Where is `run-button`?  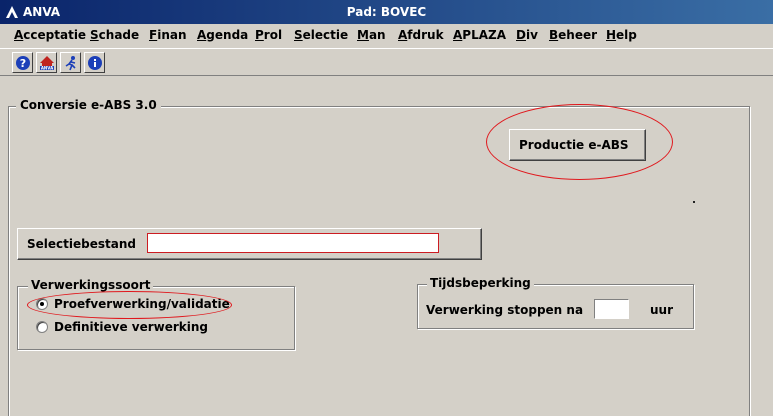 run-button is located at coordinates (70, 62).